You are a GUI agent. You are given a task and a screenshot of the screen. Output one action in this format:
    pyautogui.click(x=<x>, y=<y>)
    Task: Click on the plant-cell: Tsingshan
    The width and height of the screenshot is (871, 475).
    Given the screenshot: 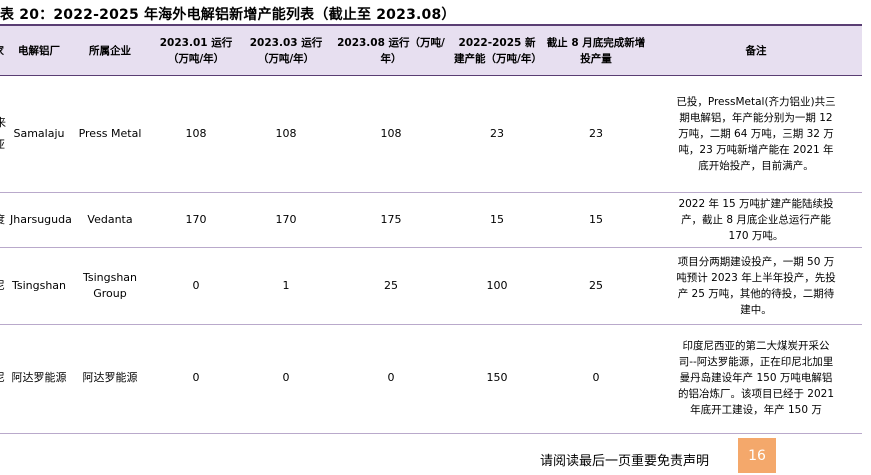 What is the action you would take?
    pyautogui.click(x=39, y=286)
    